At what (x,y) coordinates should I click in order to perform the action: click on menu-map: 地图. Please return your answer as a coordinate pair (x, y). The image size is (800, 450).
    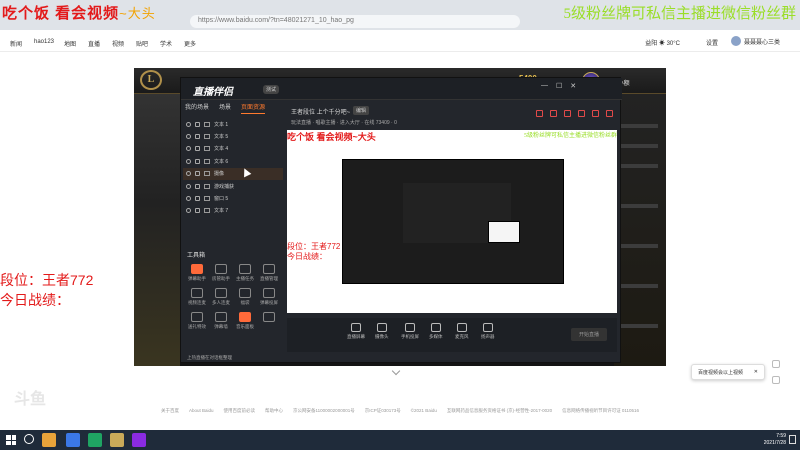
    Looking at the image, I should click on (70, 43).